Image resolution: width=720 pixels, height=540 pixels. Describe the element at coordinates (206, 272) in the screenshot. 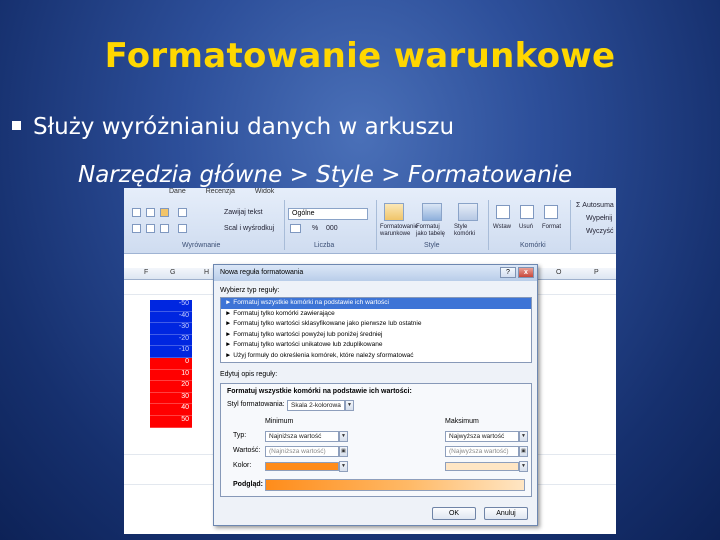

I see `column-header-h: H` at that location.